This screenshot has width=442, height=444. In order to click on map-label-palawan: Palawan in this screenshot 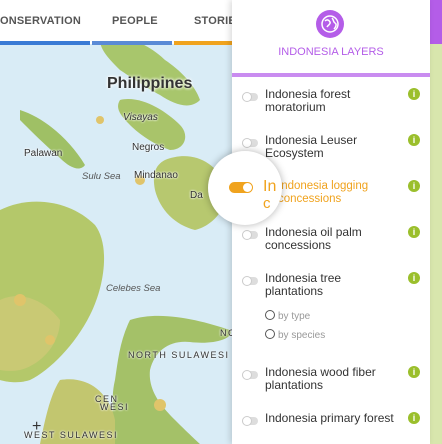, I will do `click(43, 153)`.